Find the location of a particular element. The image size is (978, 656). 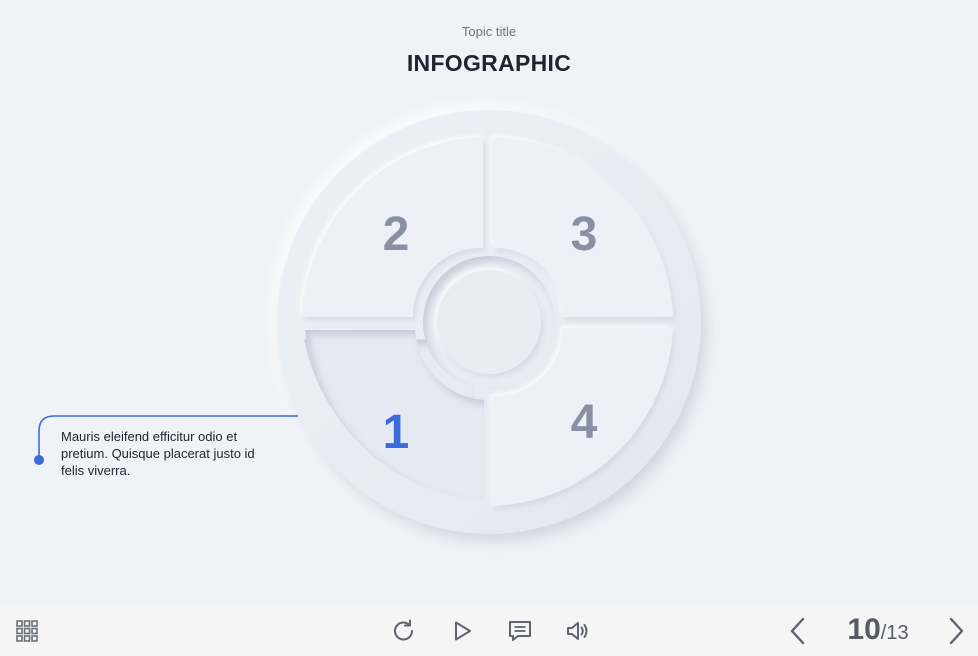

replay-button is located at coordinates (404, 630).